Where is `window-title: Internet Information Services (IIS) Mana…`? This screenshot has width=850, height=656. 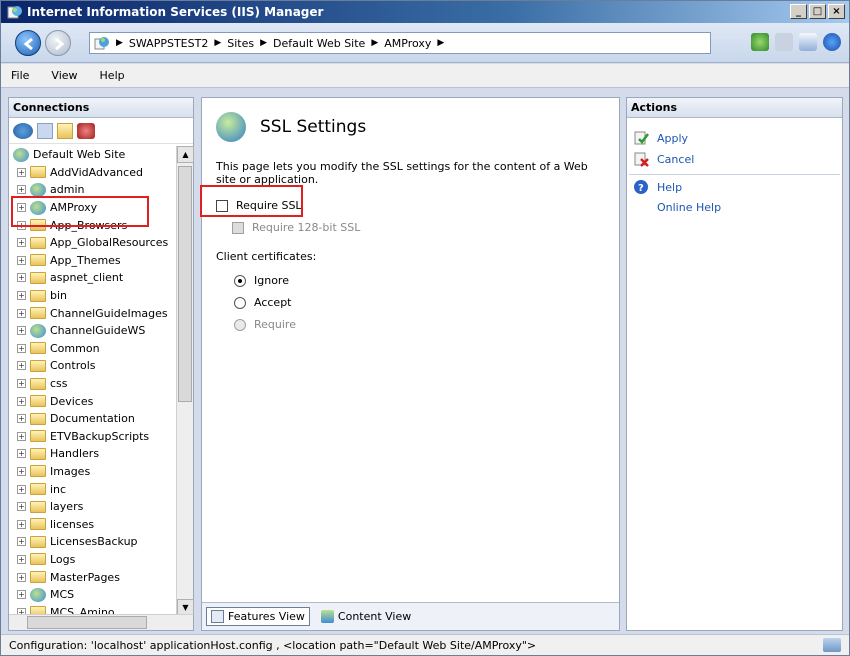
window-title: Internet Information Services (IIS) Mana… is located at coordinates (175, 12).